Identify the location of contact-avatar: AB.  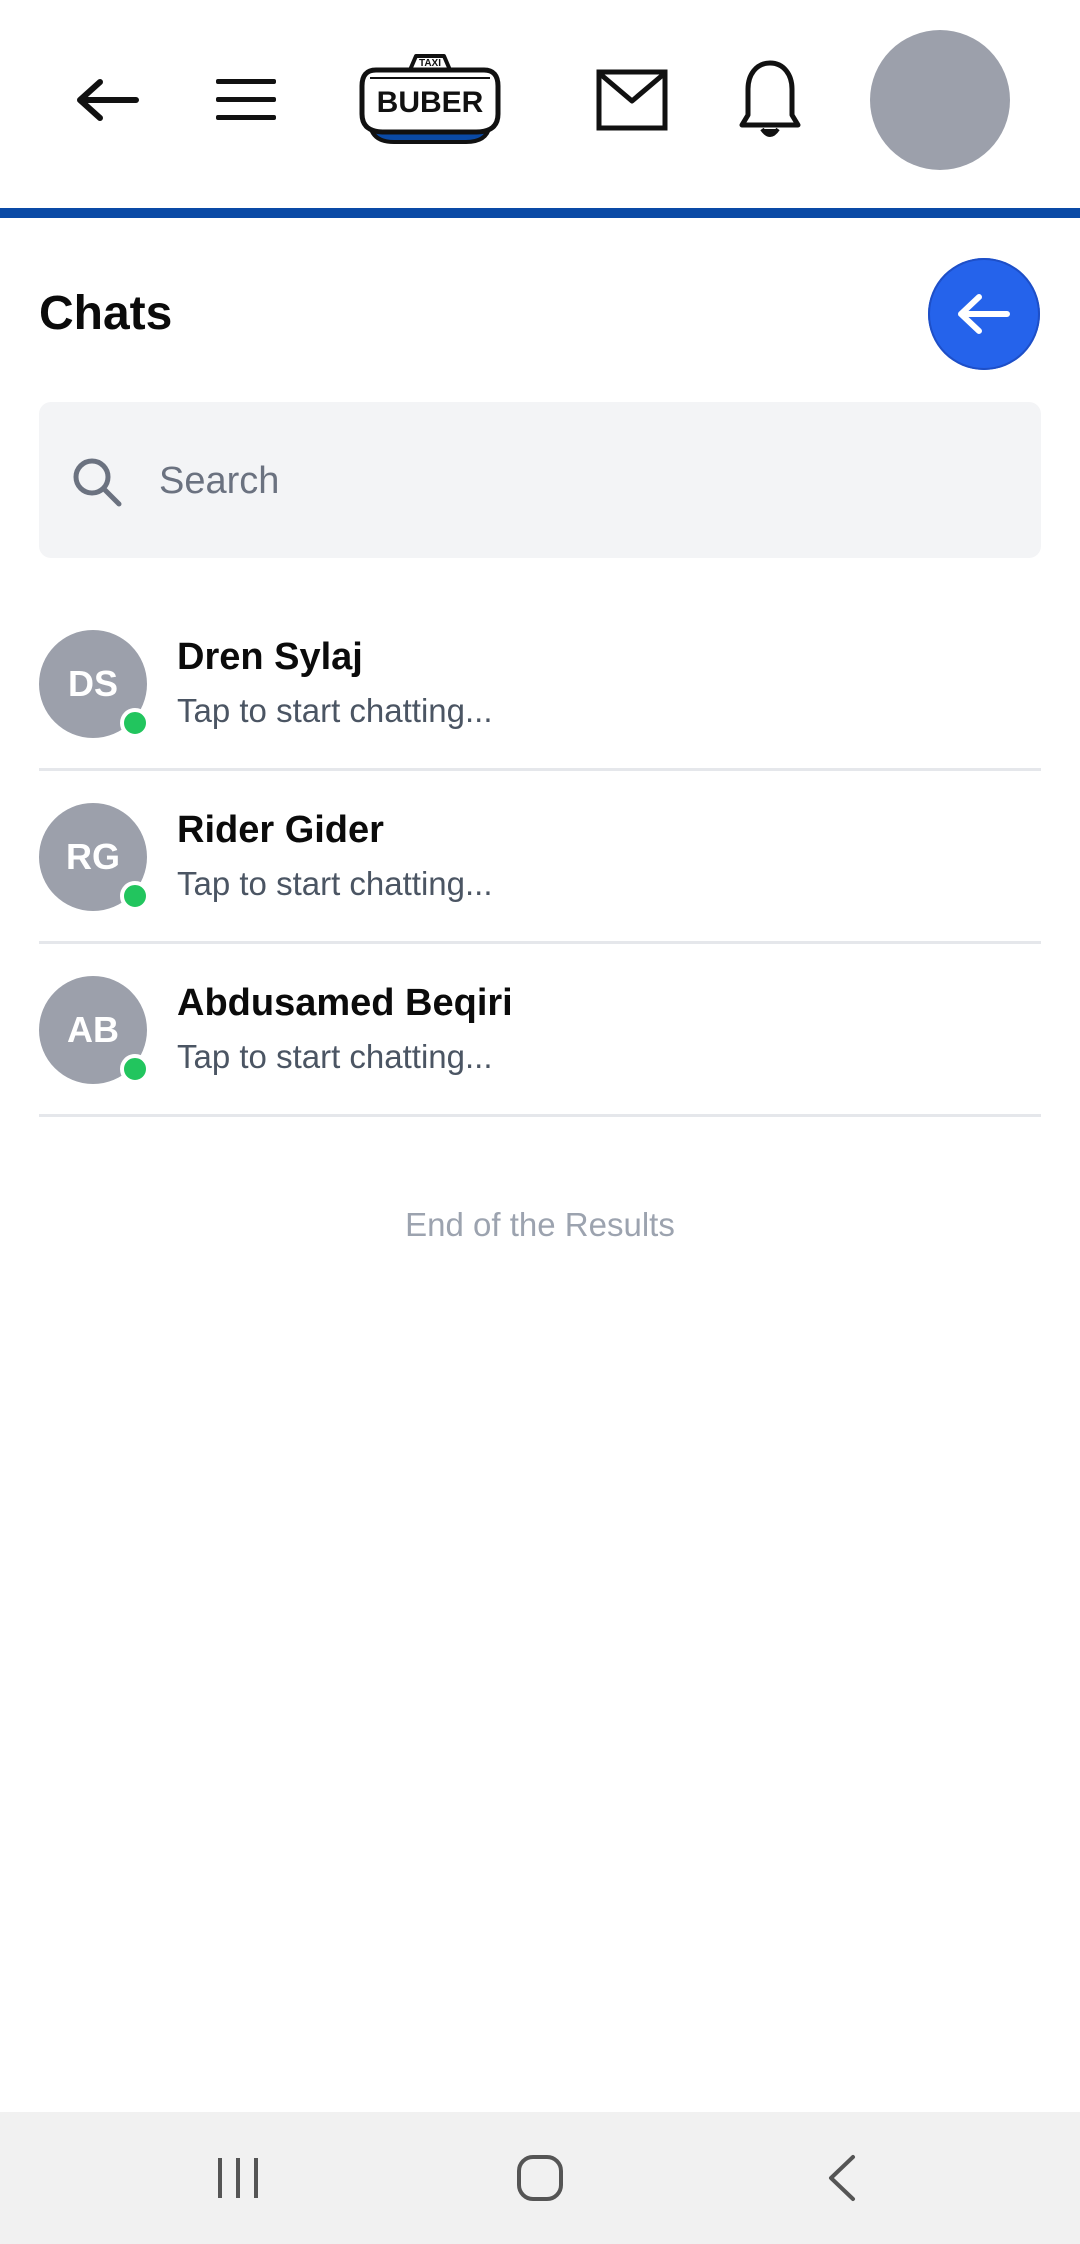
(94, 1030).